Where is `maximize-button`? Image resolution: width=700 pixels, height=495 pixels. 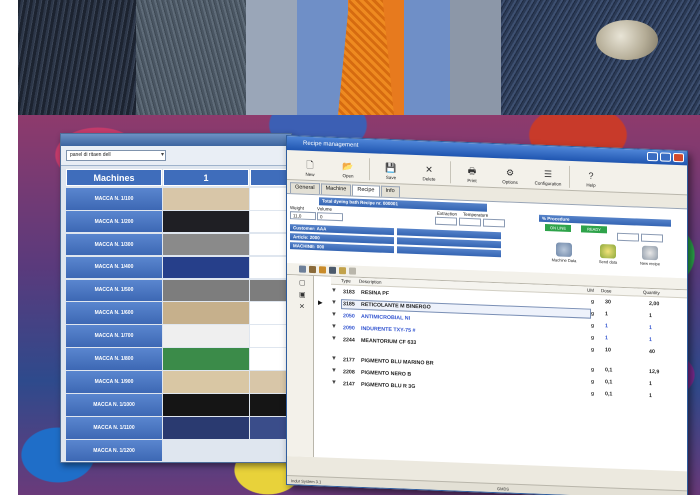
maximize-button is located at coordinates (665, 157).